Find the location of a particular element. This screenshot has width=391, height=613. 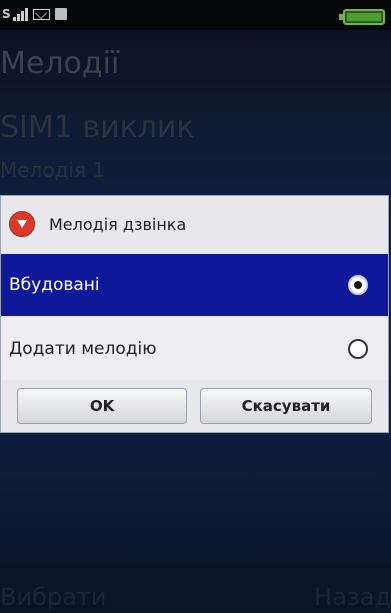

message-icon is located at coordinates (41, 14).